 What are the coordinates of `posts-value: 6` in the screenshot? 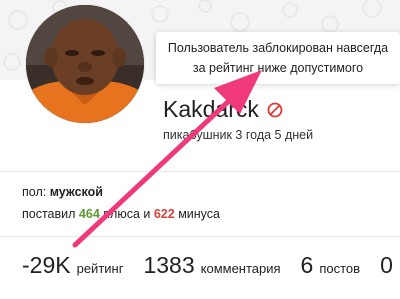 It's located at (307, 265).